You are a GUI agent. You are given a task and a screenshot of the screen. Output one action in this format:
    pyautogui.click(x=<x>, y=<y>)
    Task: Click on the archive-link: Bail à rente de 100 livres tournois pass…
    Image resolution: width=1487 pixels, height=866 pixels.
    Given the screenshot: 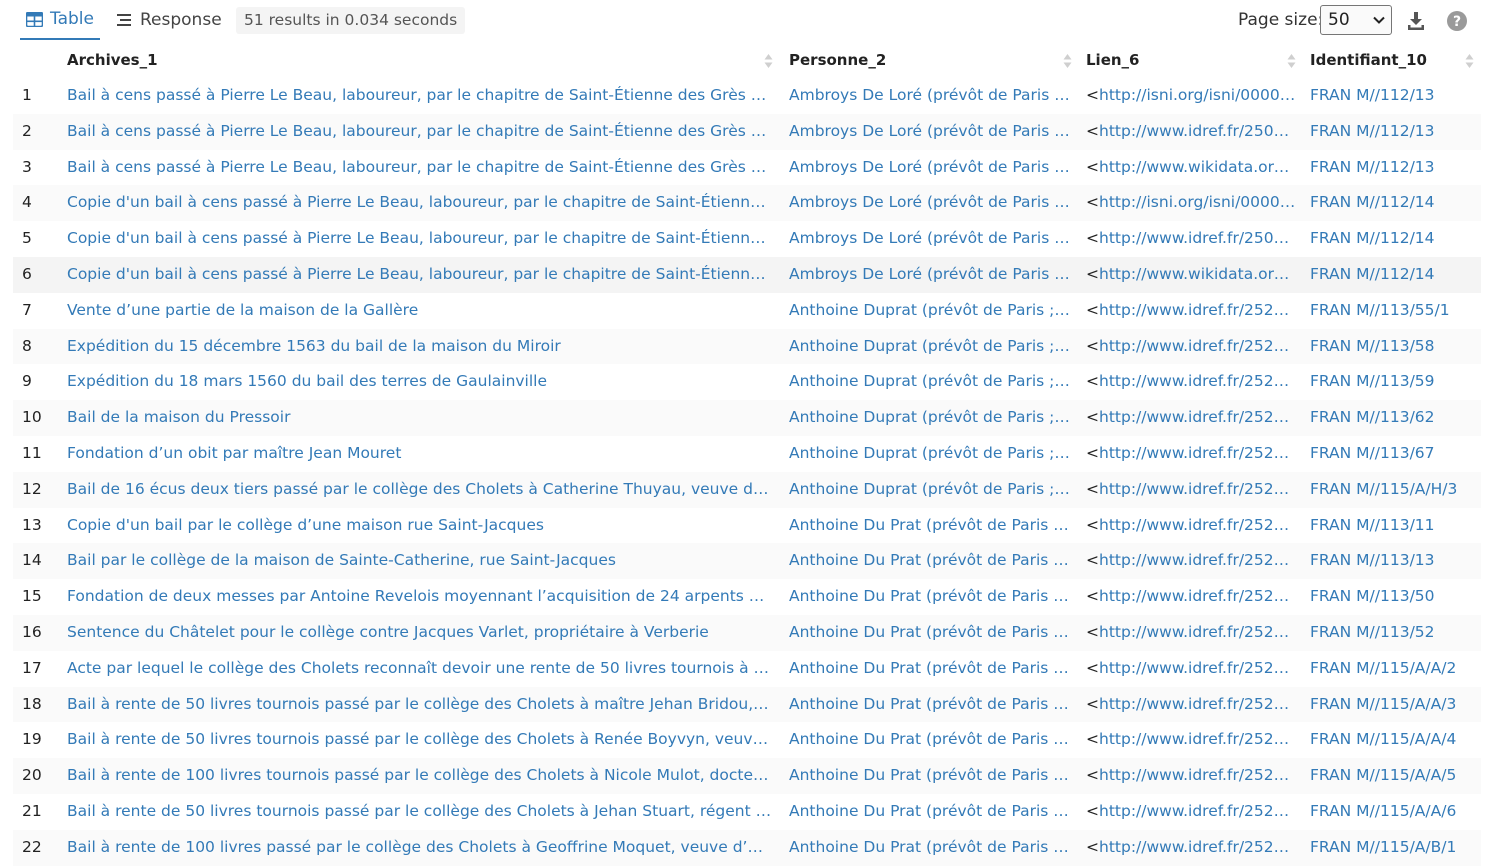 What is the action you would take?
    pyautogui.click(x=420, y=776)
    